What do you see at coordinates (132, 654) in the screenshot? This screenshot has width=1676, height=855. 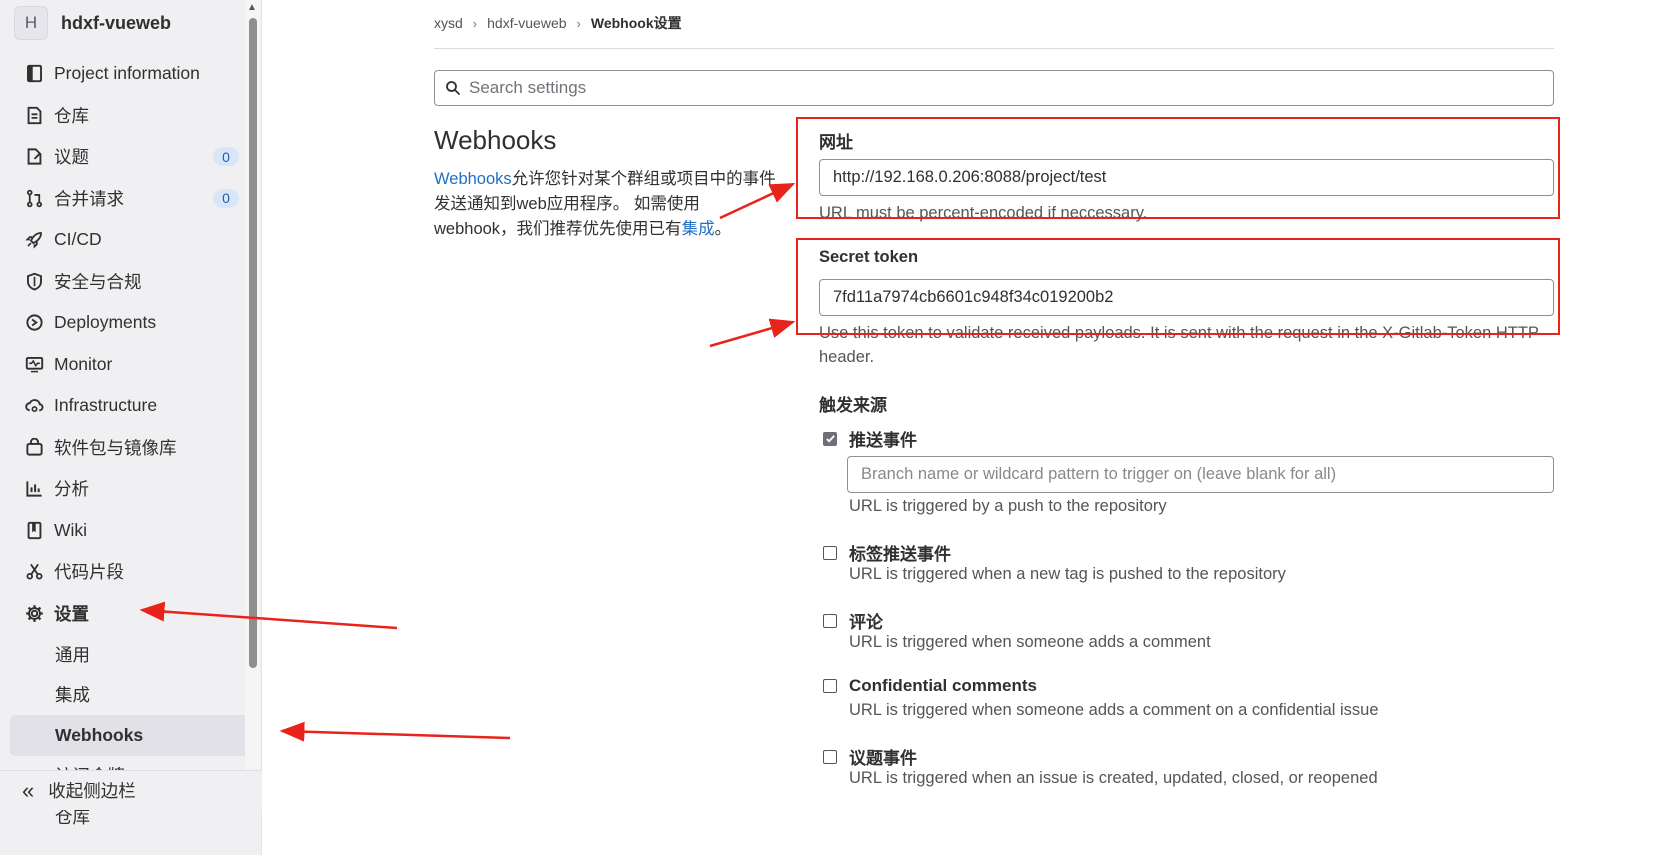 I see `sidebar-subitem-general: 通用` at bounding box center [132, 654].